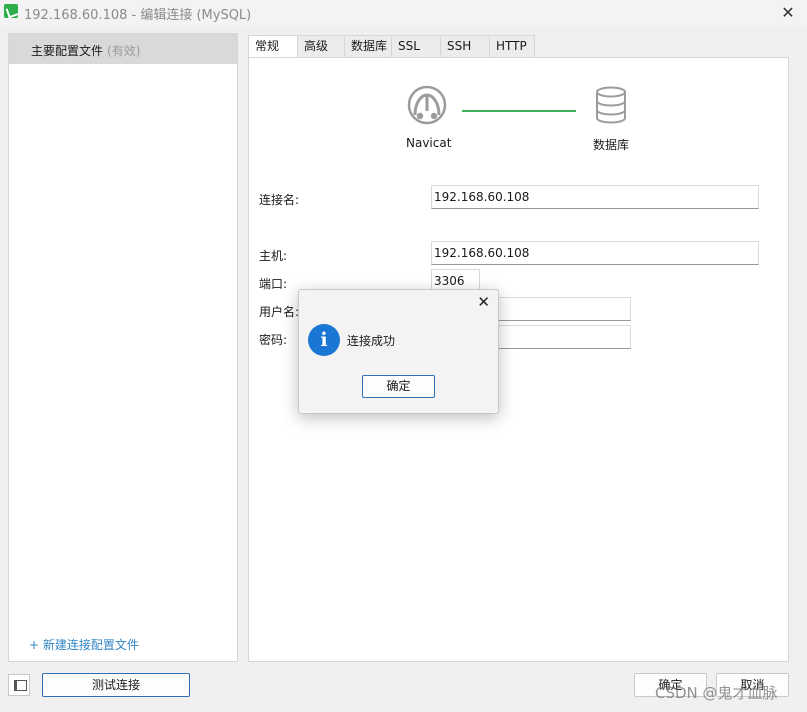 Image resolution: width=807 pixels, height=712 pixels. What do you see at coordinates (67, 51) in the screenshot?
I see `profile-name: 主要配置文件` at bounding box center [67, 51].